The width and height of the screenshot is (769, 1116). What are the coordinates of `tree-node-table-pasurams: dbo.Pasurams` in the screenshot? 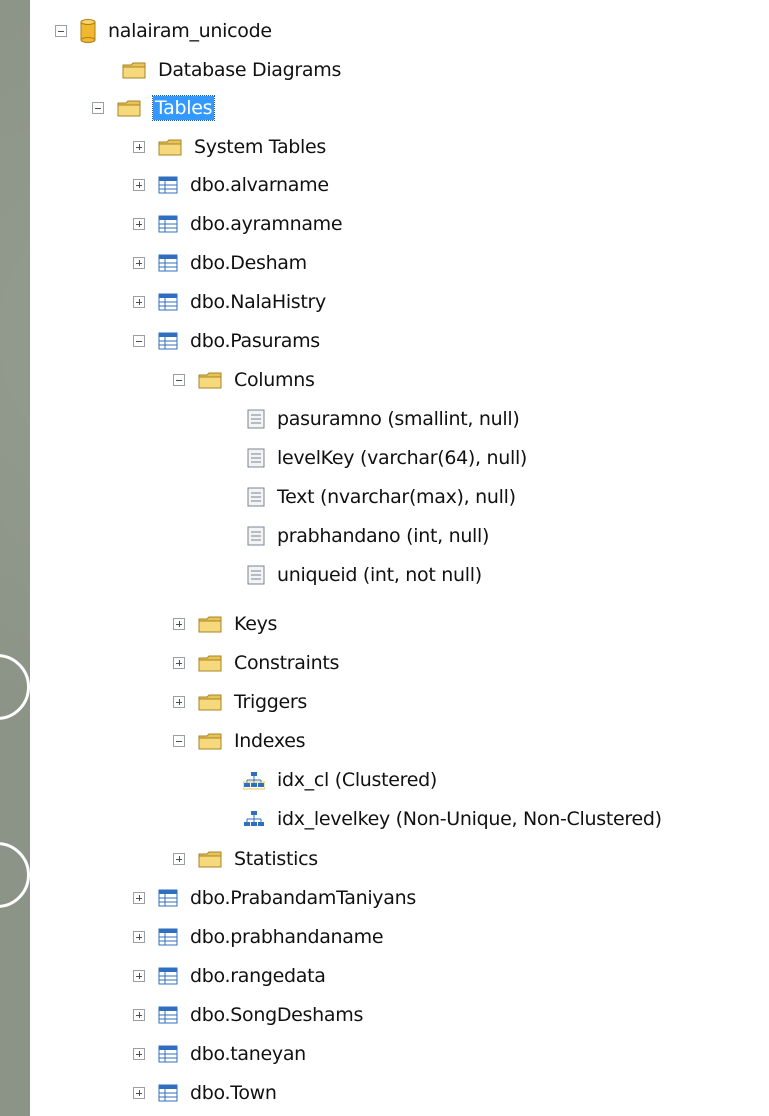 It's located at (226, 341).